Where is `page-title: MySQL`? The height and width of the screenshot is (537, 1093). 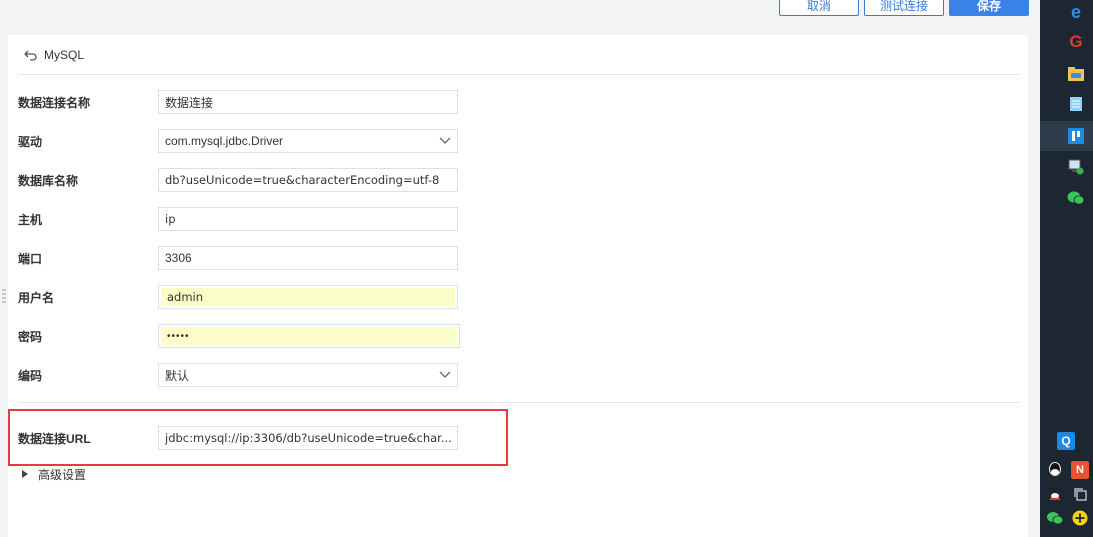
page-title: MySQL is located at coordinates (64, 54).